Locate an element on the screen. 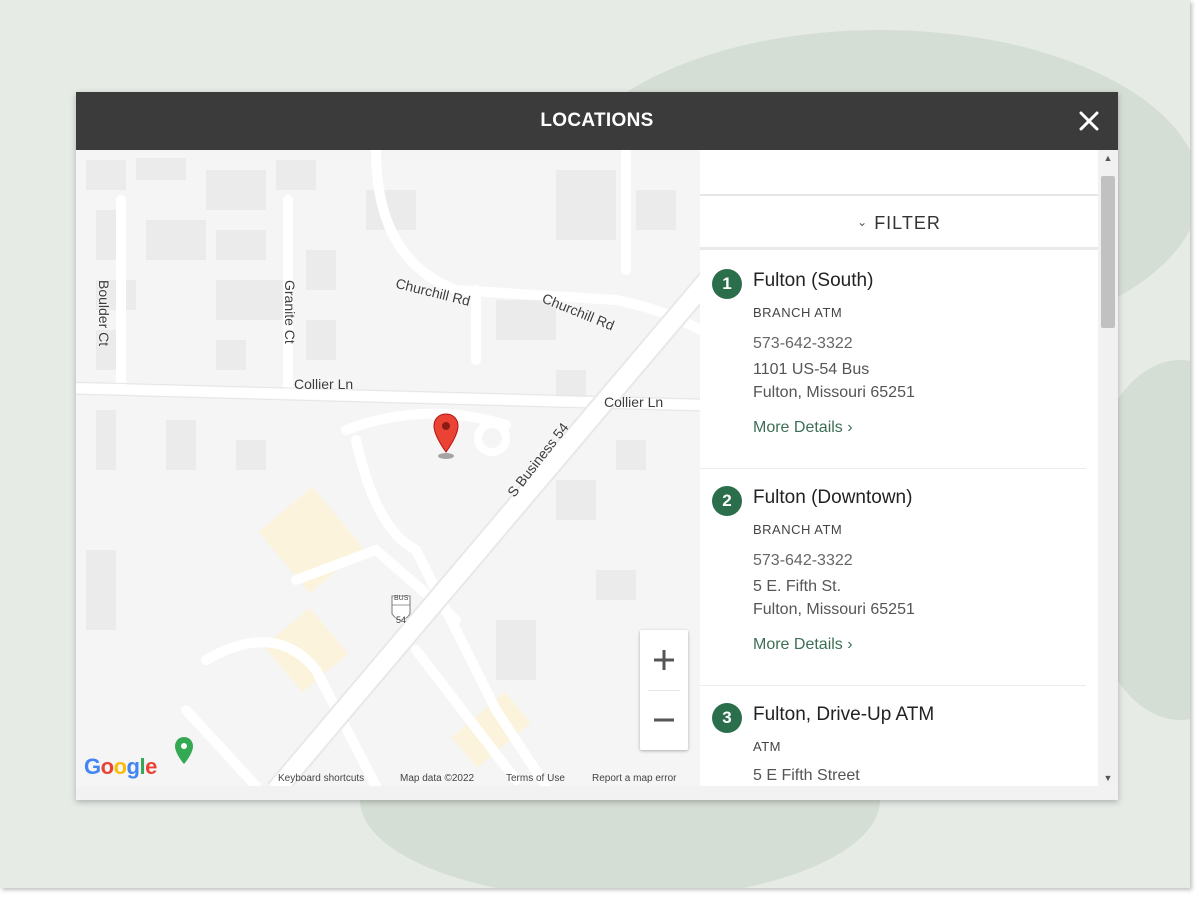  chevron-down-icon: ⌄ is located at coordinates (863, 222).